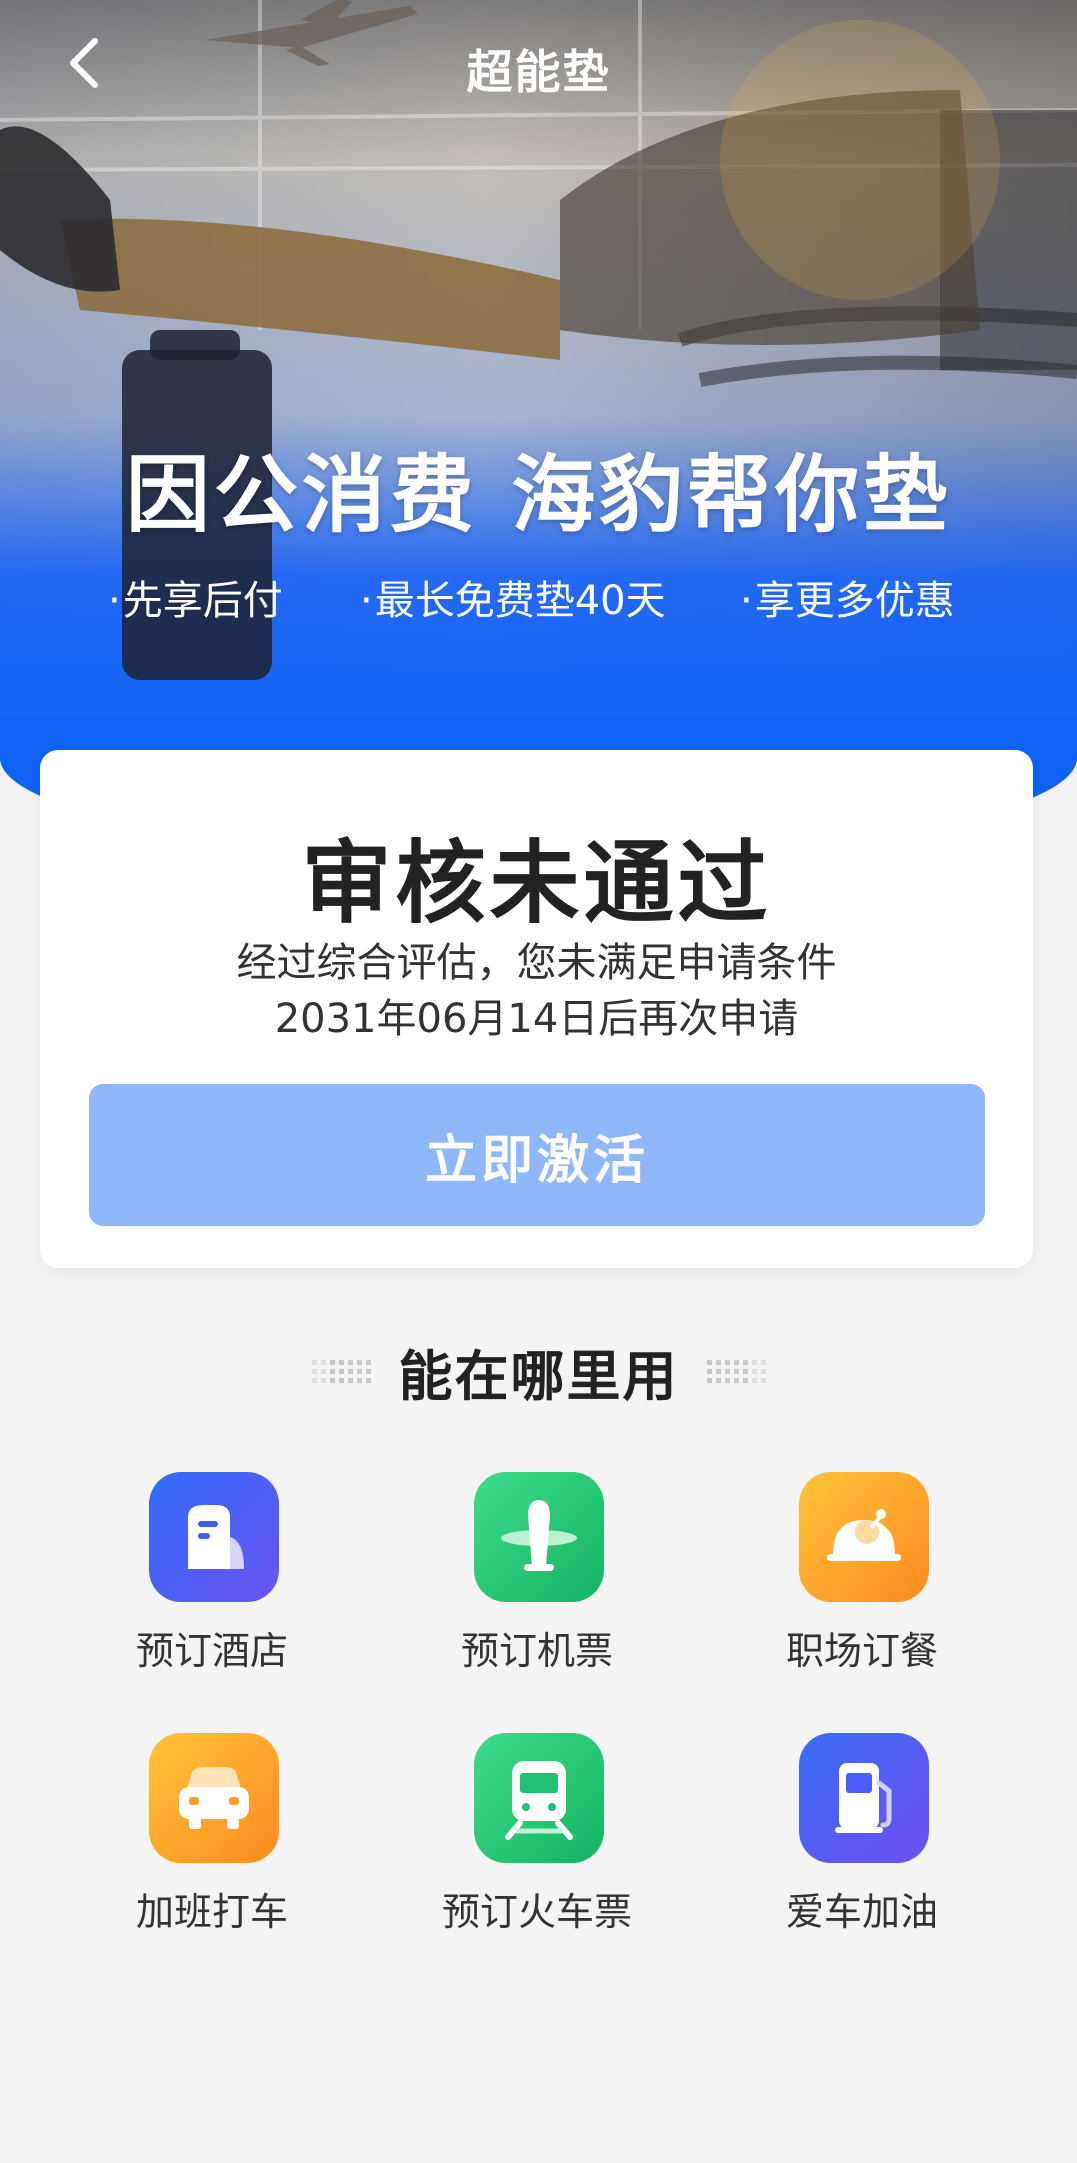 The image size is (1077, 2163). I want to click on page-title: 超能垫, so click(538, 72).